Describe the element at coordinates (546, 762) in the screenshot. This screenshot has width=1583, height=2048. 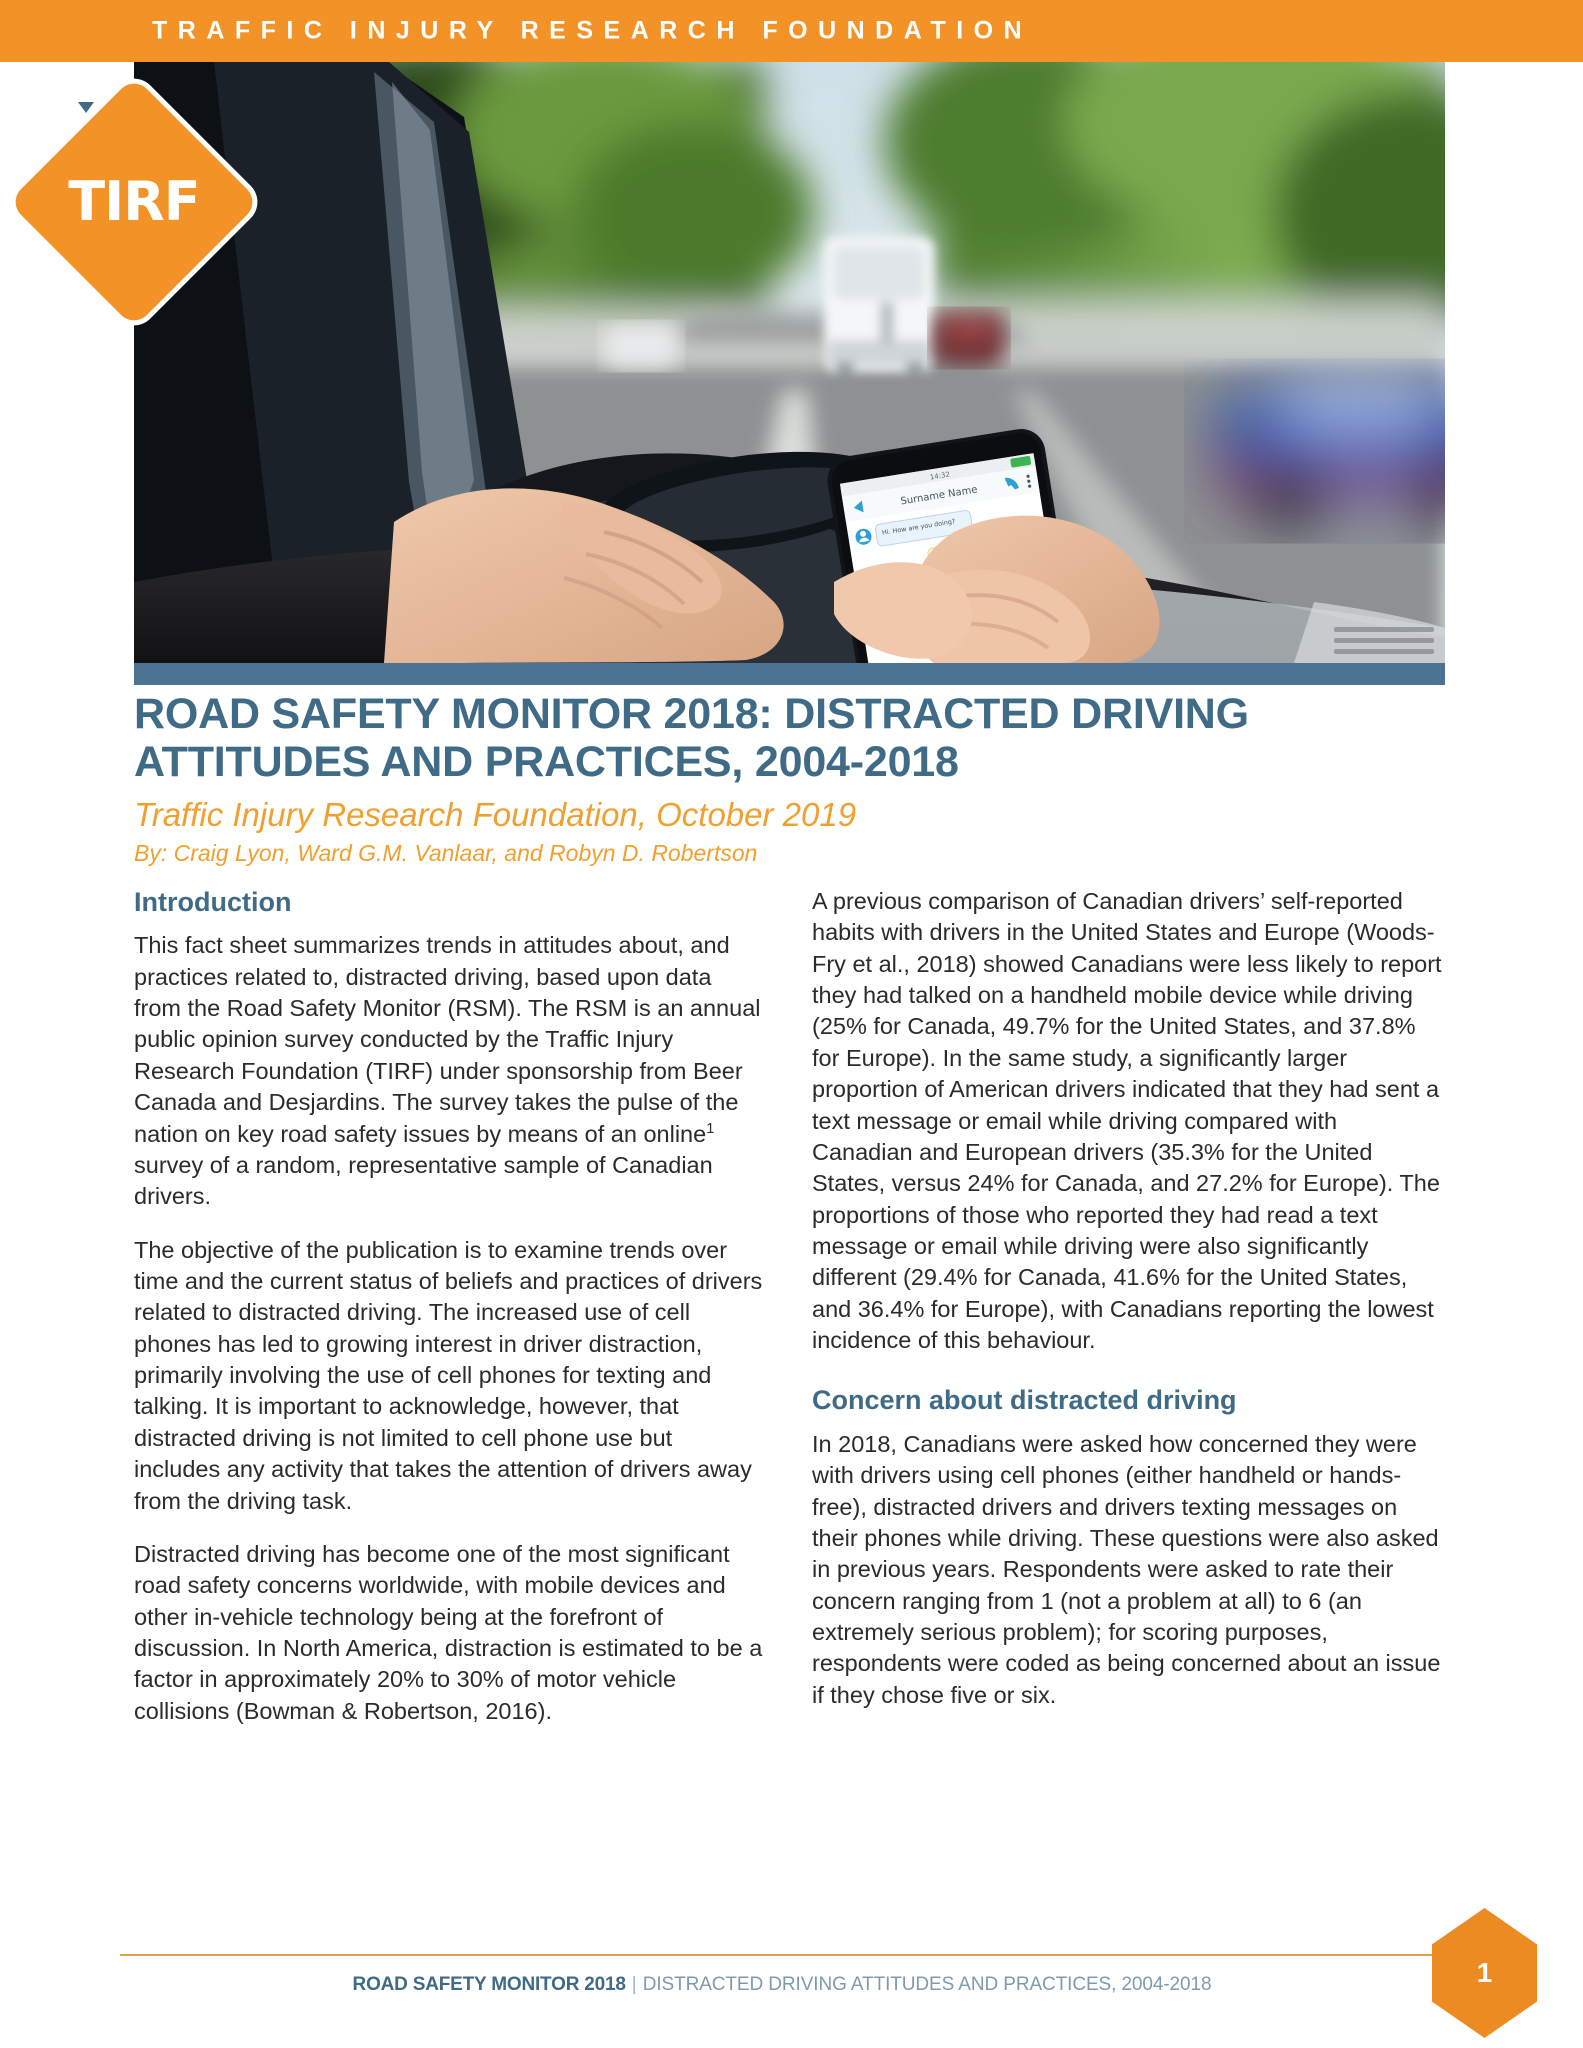
I see `page-title-line-2: ATTITUDES AND PRACTICES, 2004-2018` at that location.